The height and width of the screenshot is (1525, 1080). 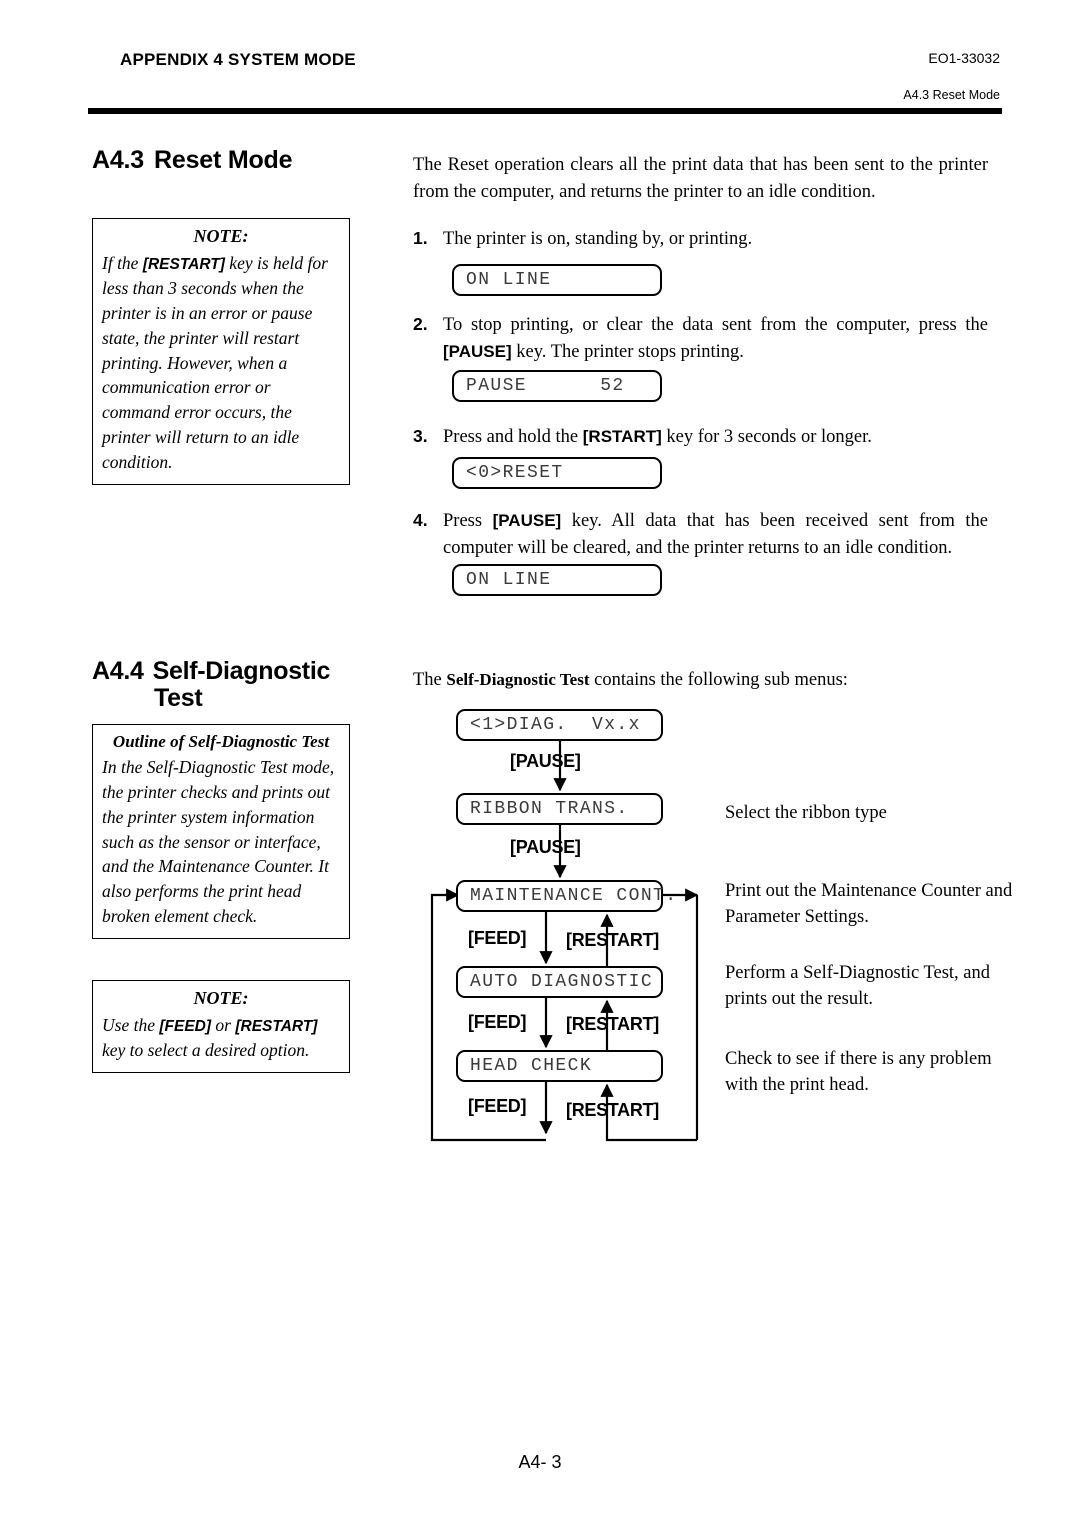 What do you see at coordinates (559, 1066) in the screenshot?
I see `flowchart-box-head-check: HEAD CHECK` at bounding box center [559, 1066].